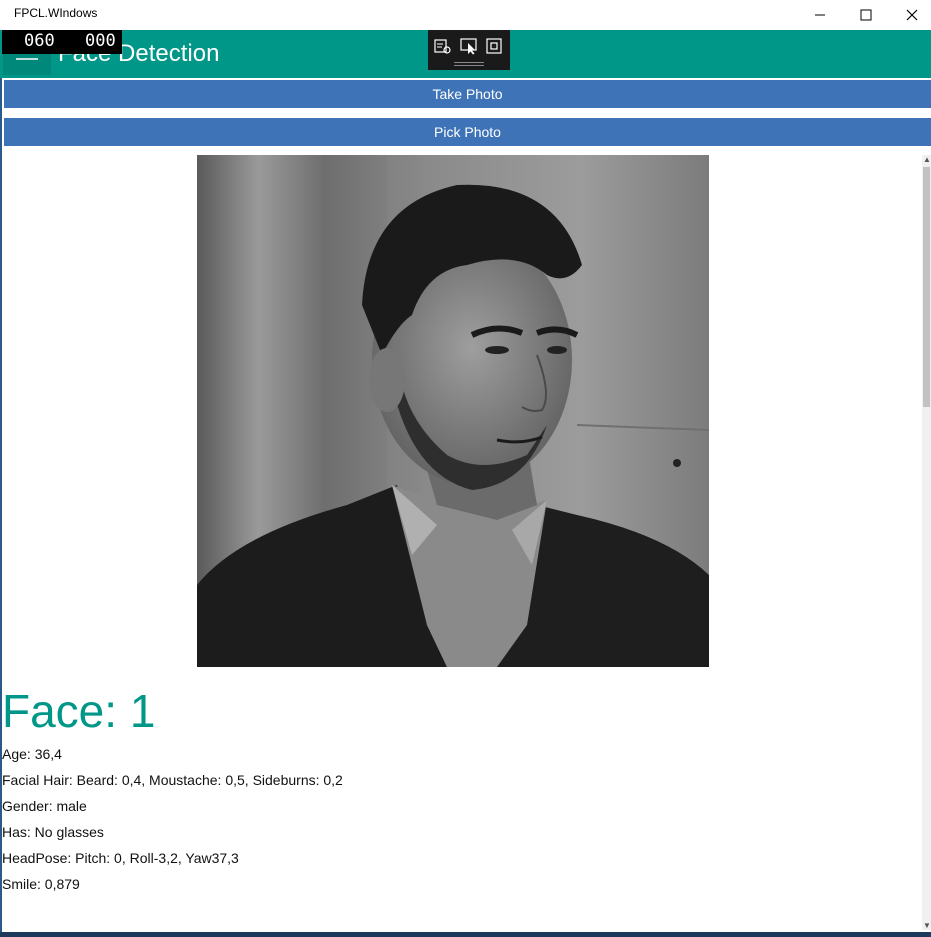  What do you see at coordinates (494, 46) in the screenshot?
I see `display-layout-adorners-icon` at bounding box center [494, 46].